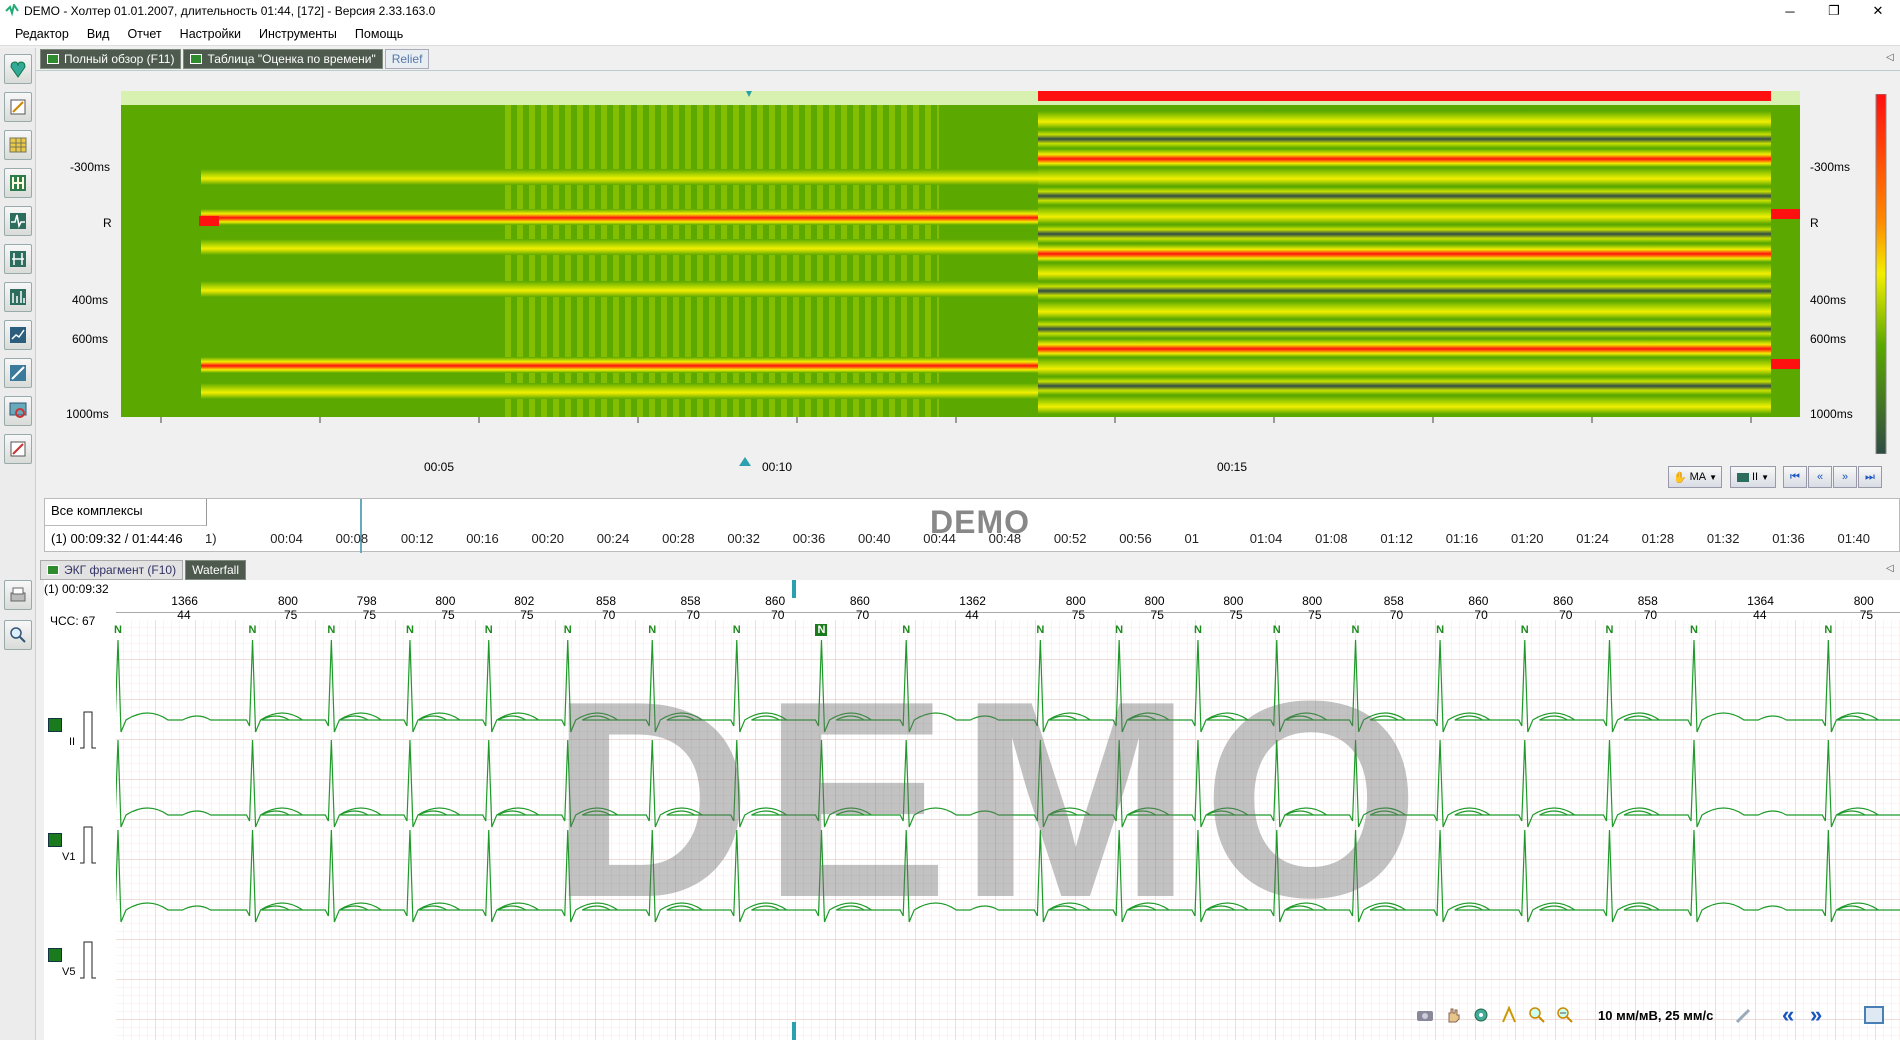  I want to click on timeline-tick: 01, so click(1191, 538).